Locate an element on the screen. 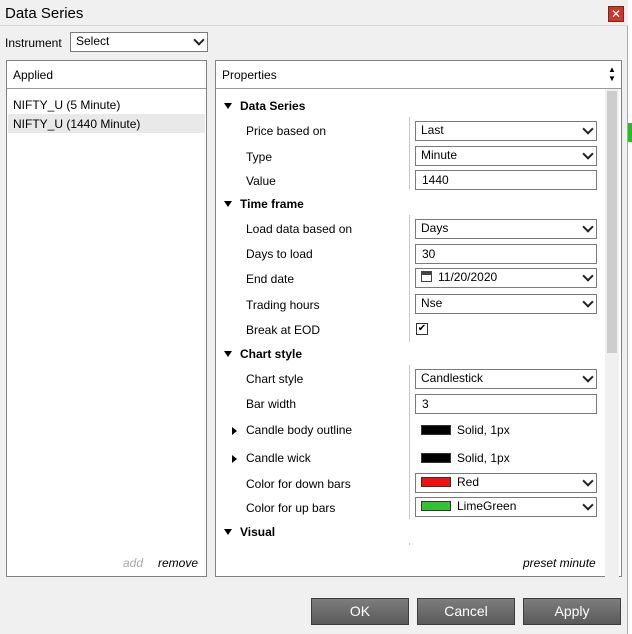 The height and width of the screenshot is (634, 632). section-time-frame: Time frame is located at coordinates (264, 204).